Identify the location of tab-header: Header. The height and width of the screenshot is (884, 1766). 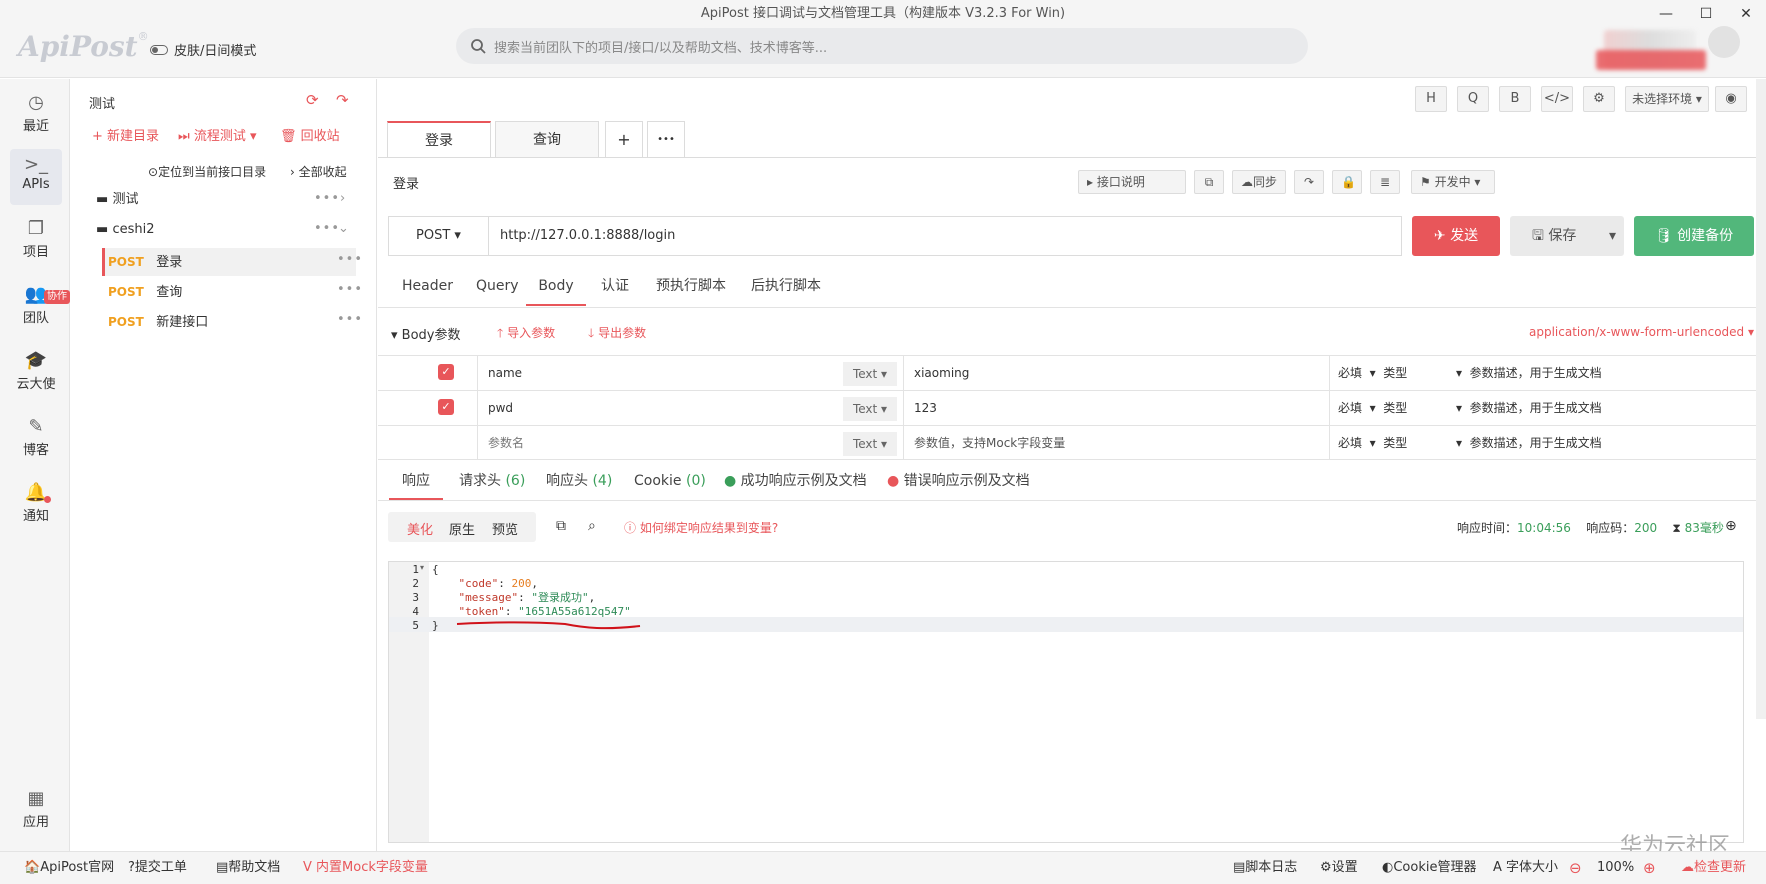
(427, 286).